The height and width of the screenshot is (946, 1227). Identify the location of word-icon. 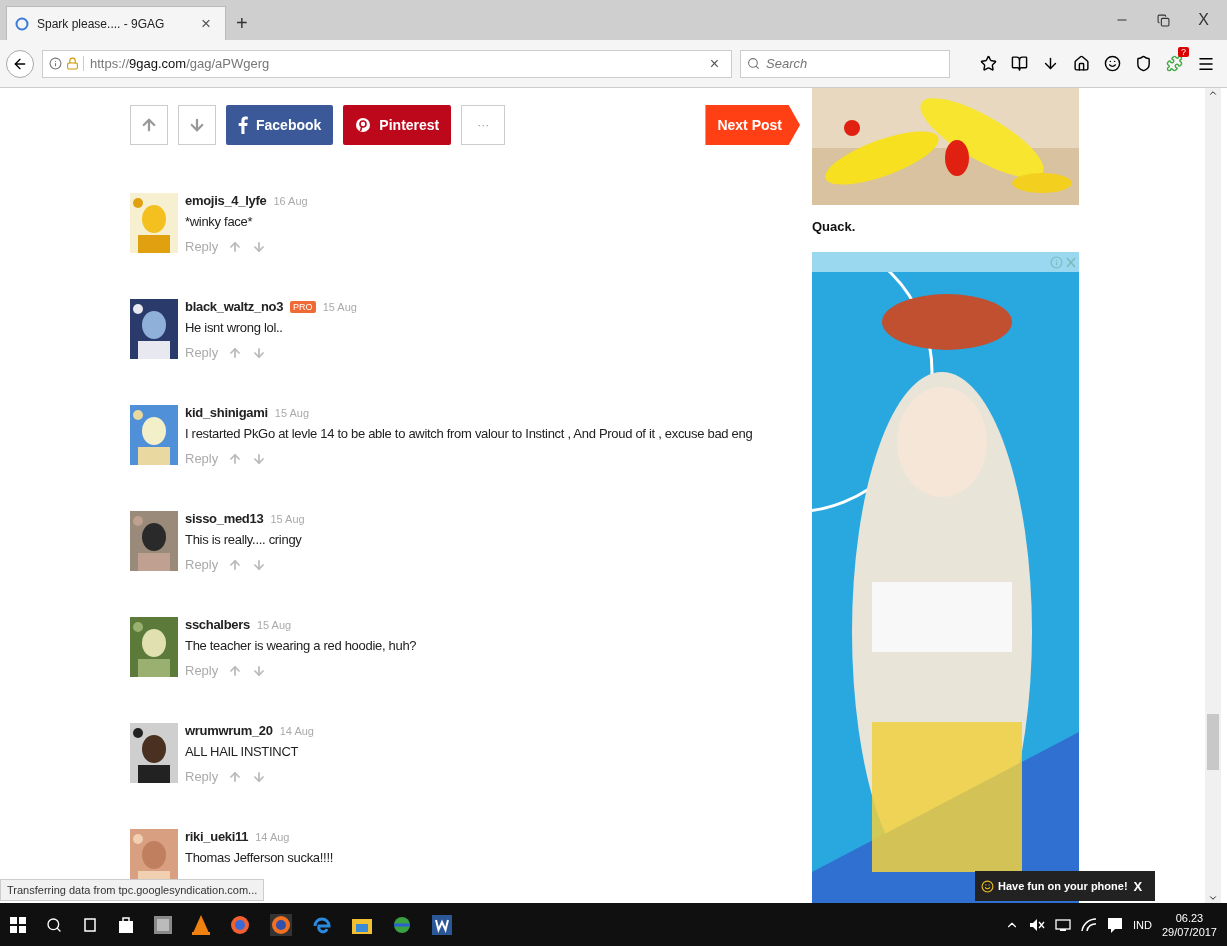
(442, 924).